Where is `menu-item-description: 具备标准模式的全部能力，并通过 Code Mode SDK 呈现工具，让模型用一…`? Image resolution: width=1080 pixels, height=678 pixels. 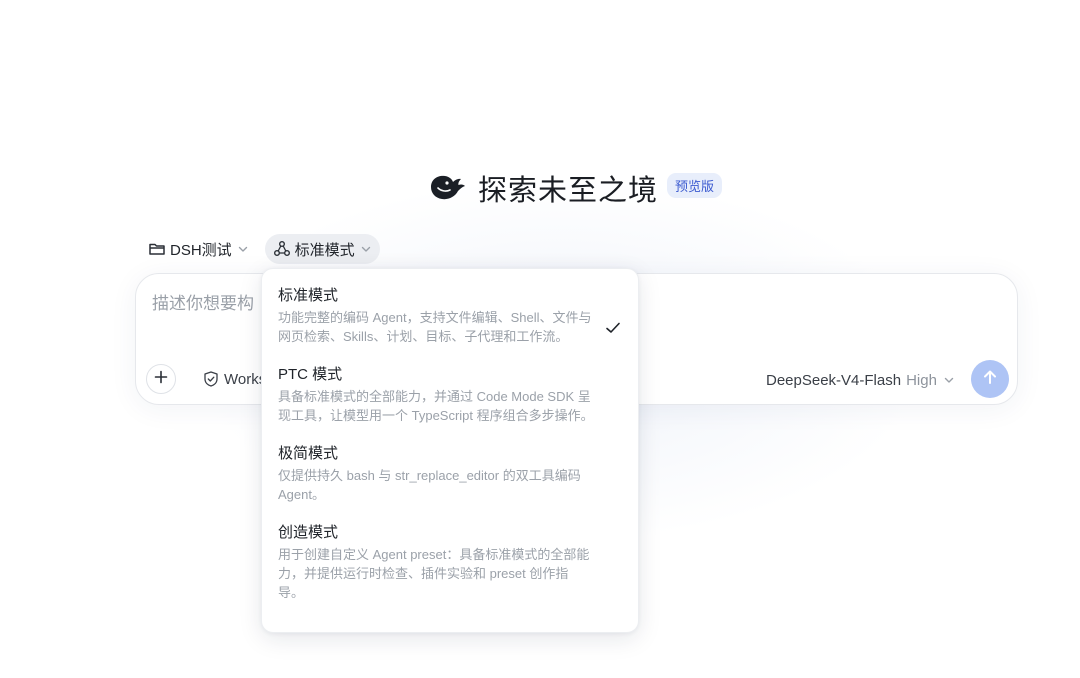
menu-item-description: 具备标准模式的全部能力，并通过 Code Mode SDK 呈现工具，让模型用一… is located at coordinates (436, 406).